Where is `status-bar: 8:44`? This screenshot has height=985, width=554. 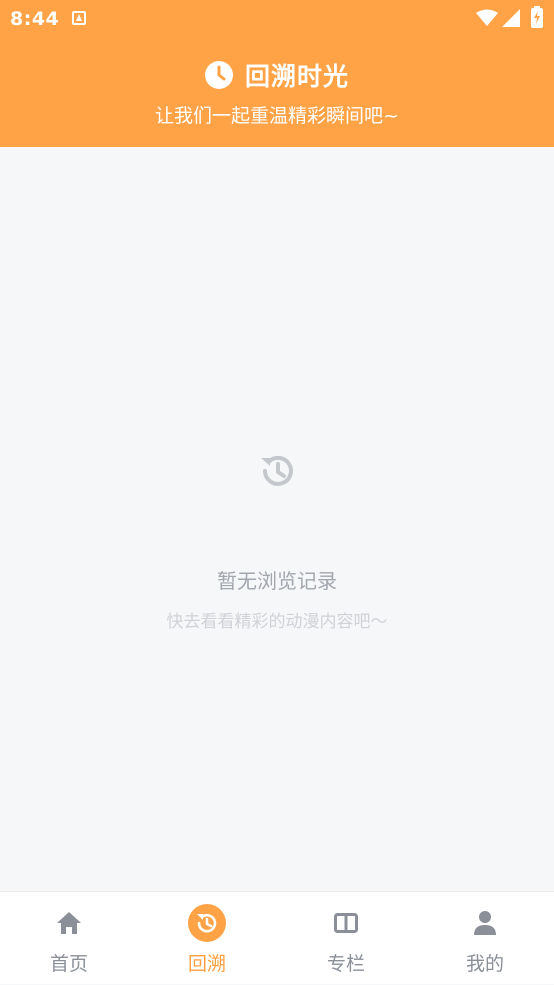
status-bar: 8:44 is located at coordinates (277, 19).